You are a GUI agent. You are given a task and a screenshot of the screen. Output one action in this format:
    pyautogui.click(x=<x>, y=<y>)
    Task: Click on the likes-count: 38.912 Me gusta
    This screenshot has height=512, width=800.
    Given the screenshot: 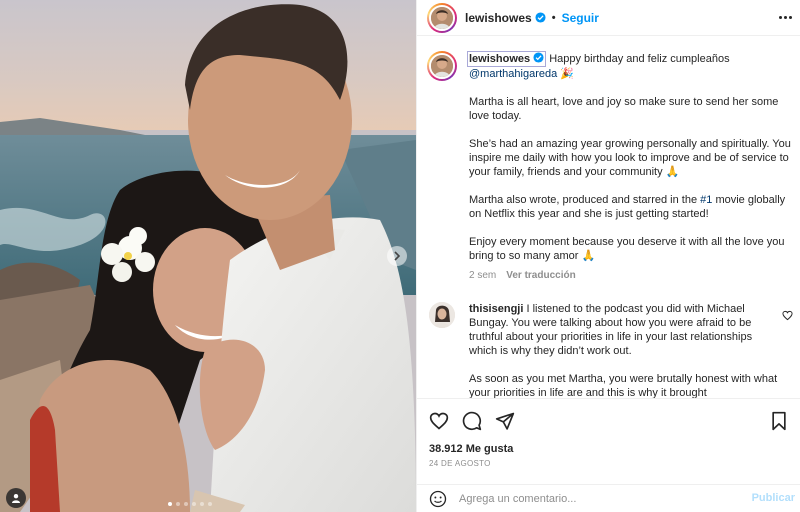 What is the action you would take?
    pyautogui.click(x=471, y=449)
    